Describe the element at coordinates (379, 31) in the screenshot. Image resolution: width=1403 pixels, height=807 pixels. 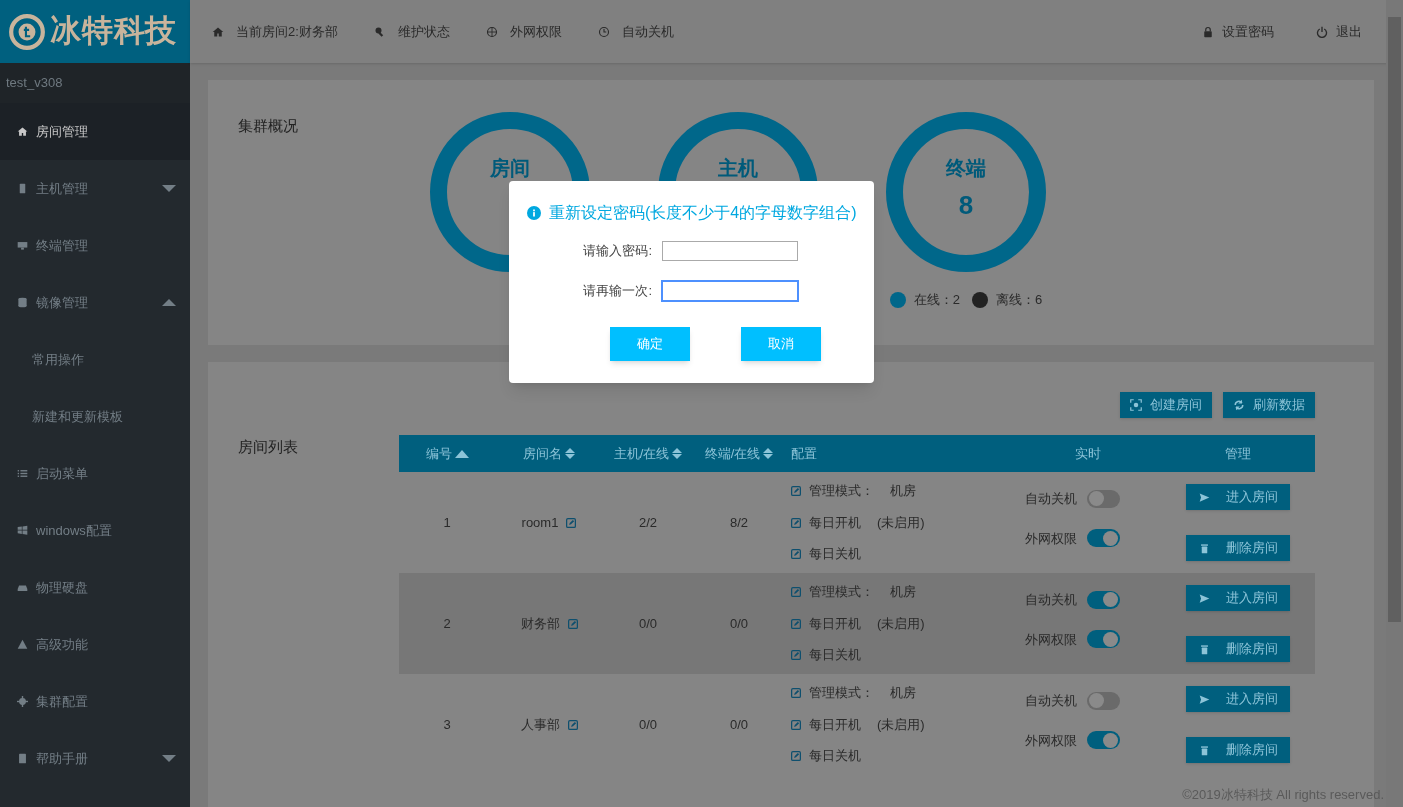
I see `tools-icon` at that location.